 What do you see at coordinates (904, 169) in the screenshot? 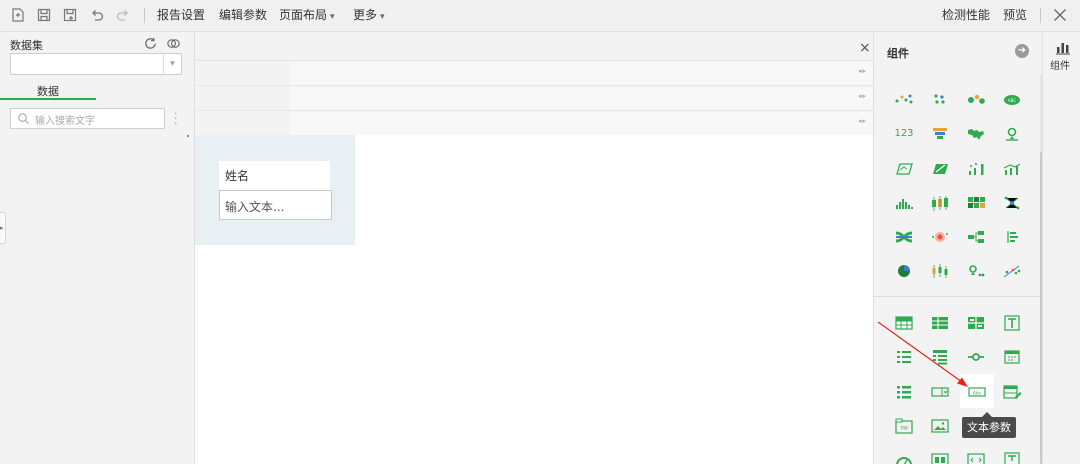
I see `area-map-icon` at bounding box center [904, 169].